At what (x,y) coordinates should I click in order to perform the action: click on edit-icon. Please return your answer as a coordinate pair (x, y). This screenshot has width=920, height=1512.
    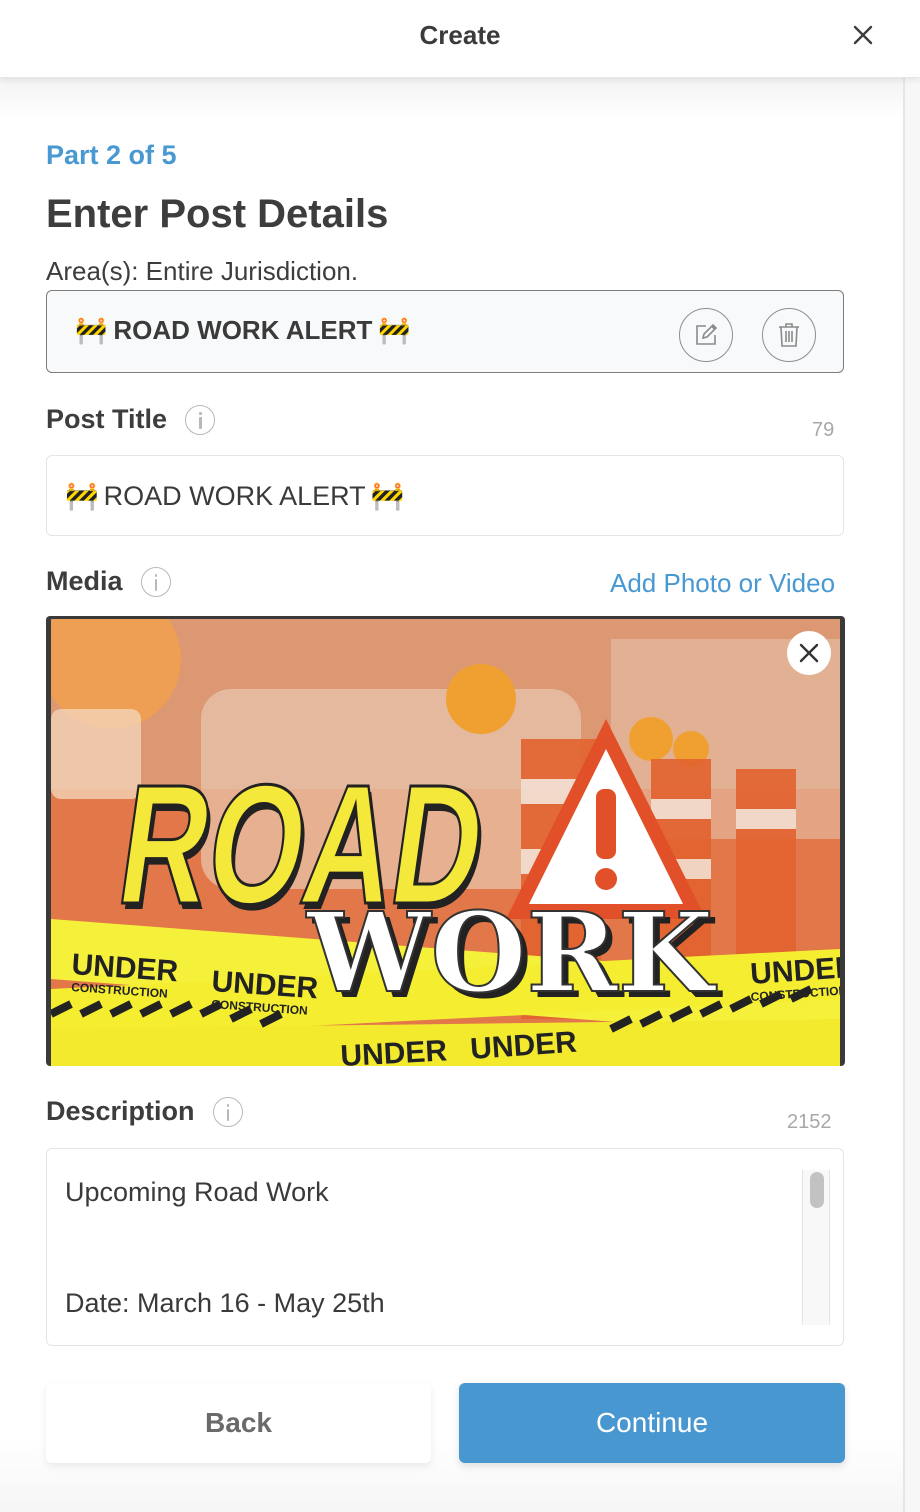
    Looking at the image, I should click on (707, 334).